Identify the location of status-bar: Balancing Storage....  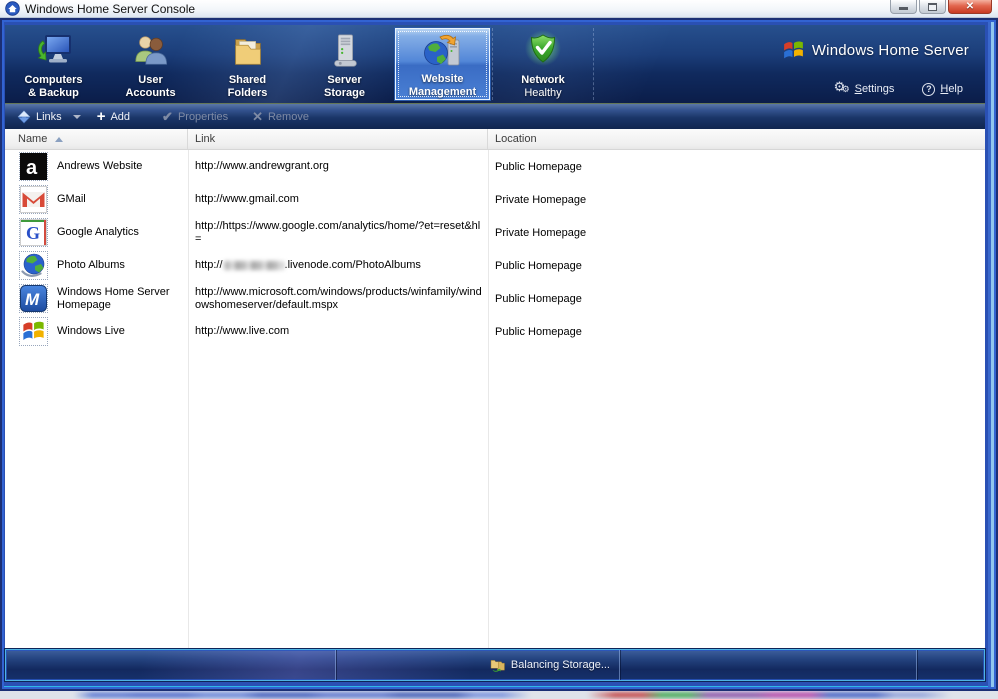
(495, 665).